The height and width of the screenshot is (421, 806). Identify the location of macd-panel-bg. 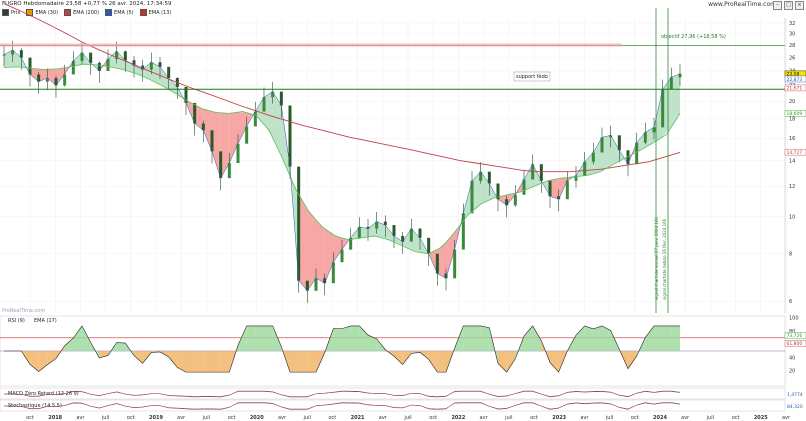
(393, 393).